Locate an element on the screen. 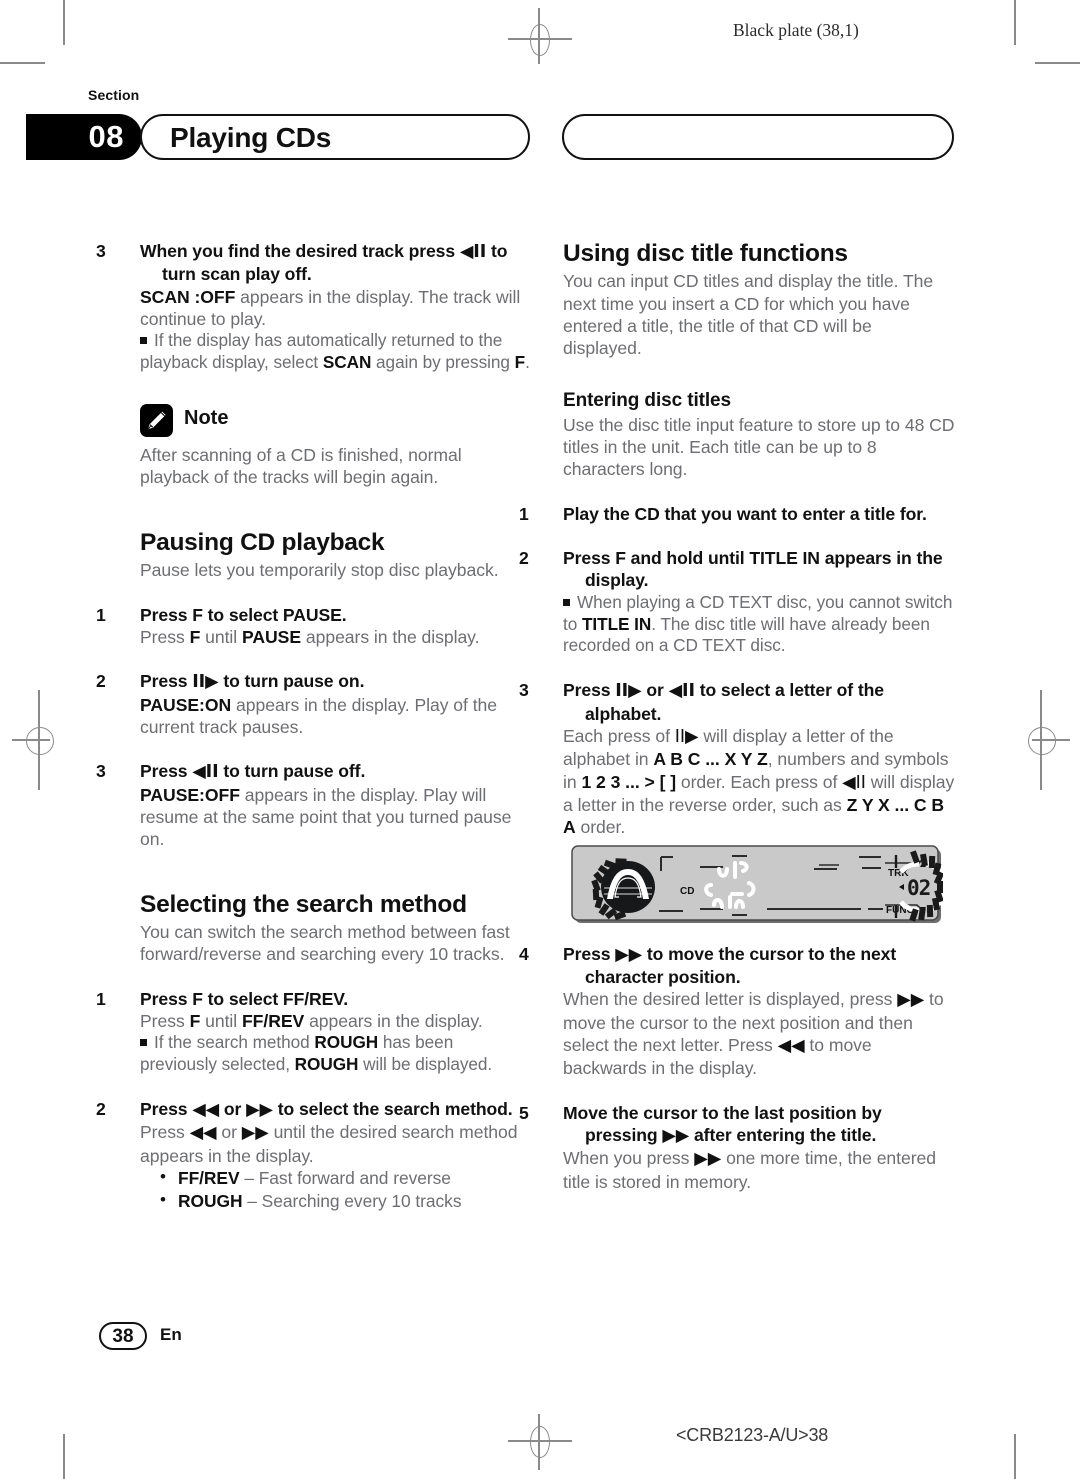 The width and height of the screenshot is (1080, 1479). display-code-2: ROUGH is located at coordinates (326, 1064).